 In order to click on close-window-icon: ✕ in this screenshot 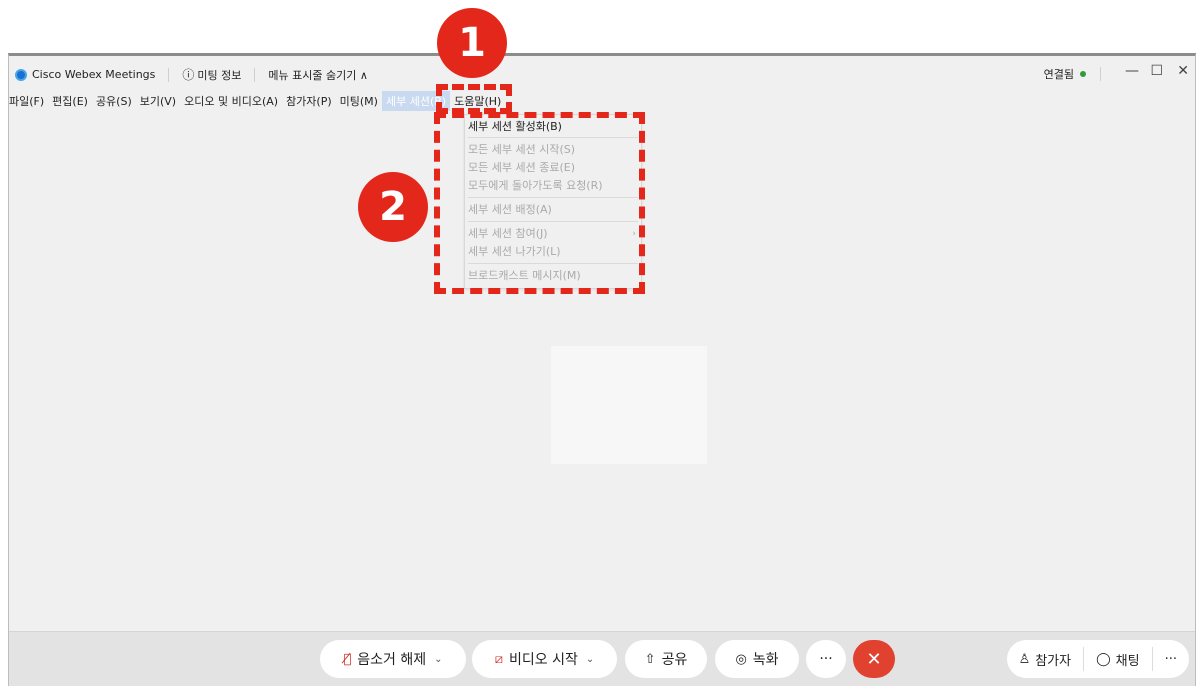, I will do `click(1183, 71)`.